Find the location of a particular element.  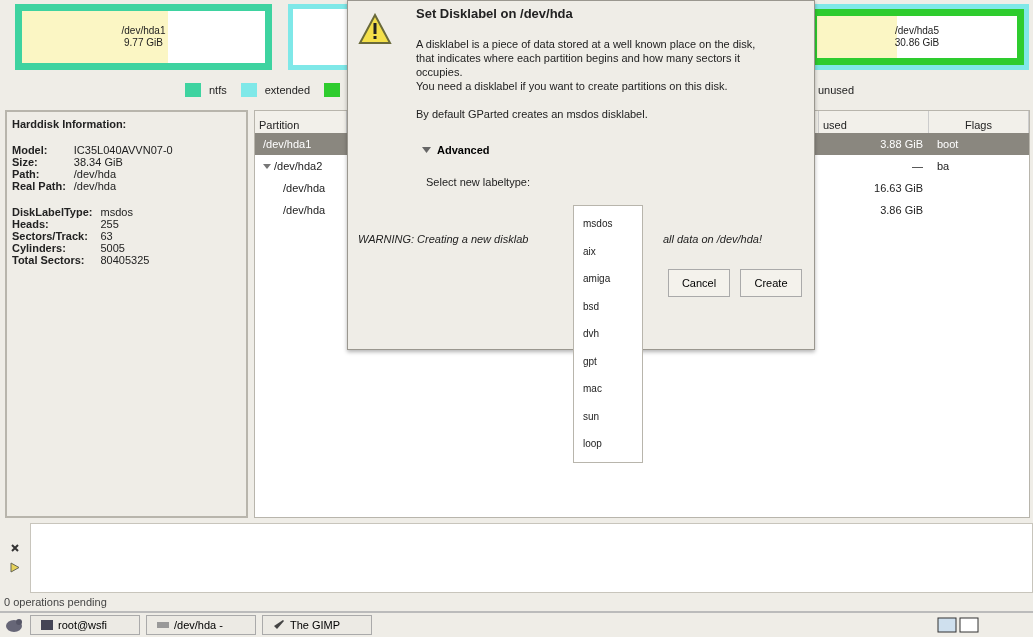

table-cell: — is located at coordinates (917, 166).